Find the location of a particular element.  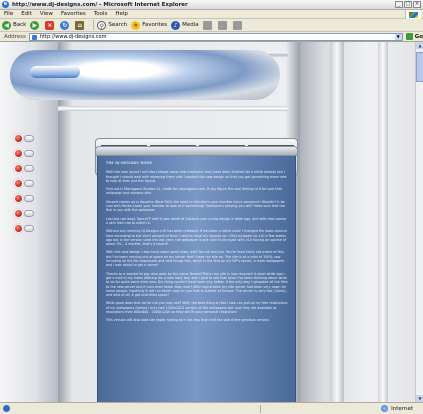

refresh-icon: ↻ is located at coordinates (65, 25).